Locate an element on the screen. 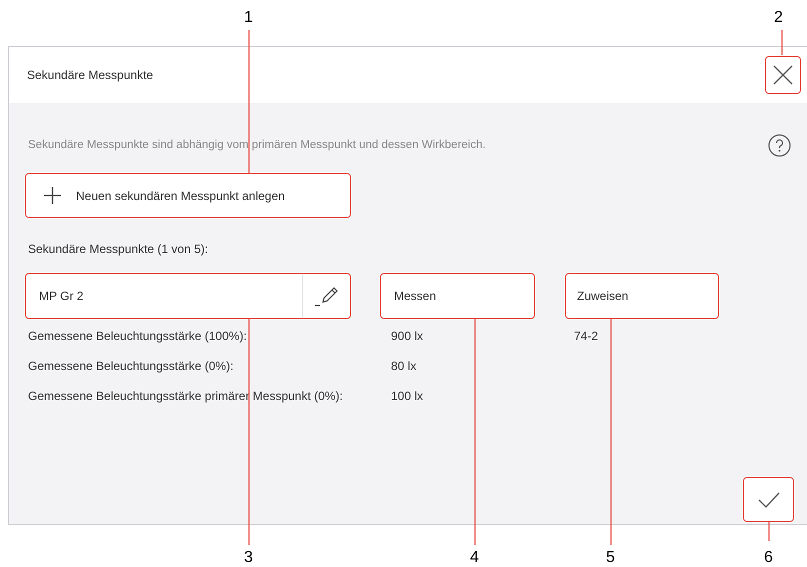  reading-value: 80 lx is located at coordinates (403, 366).